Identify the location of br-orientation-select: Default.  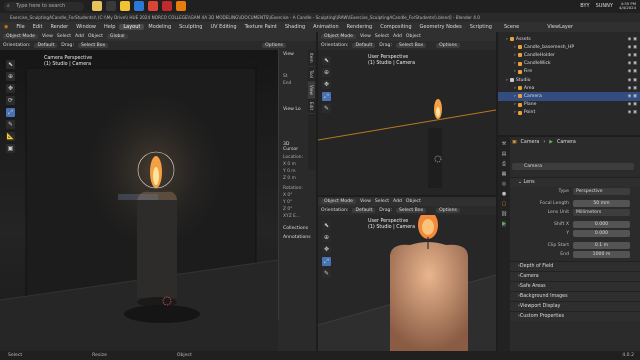
(364, 210).